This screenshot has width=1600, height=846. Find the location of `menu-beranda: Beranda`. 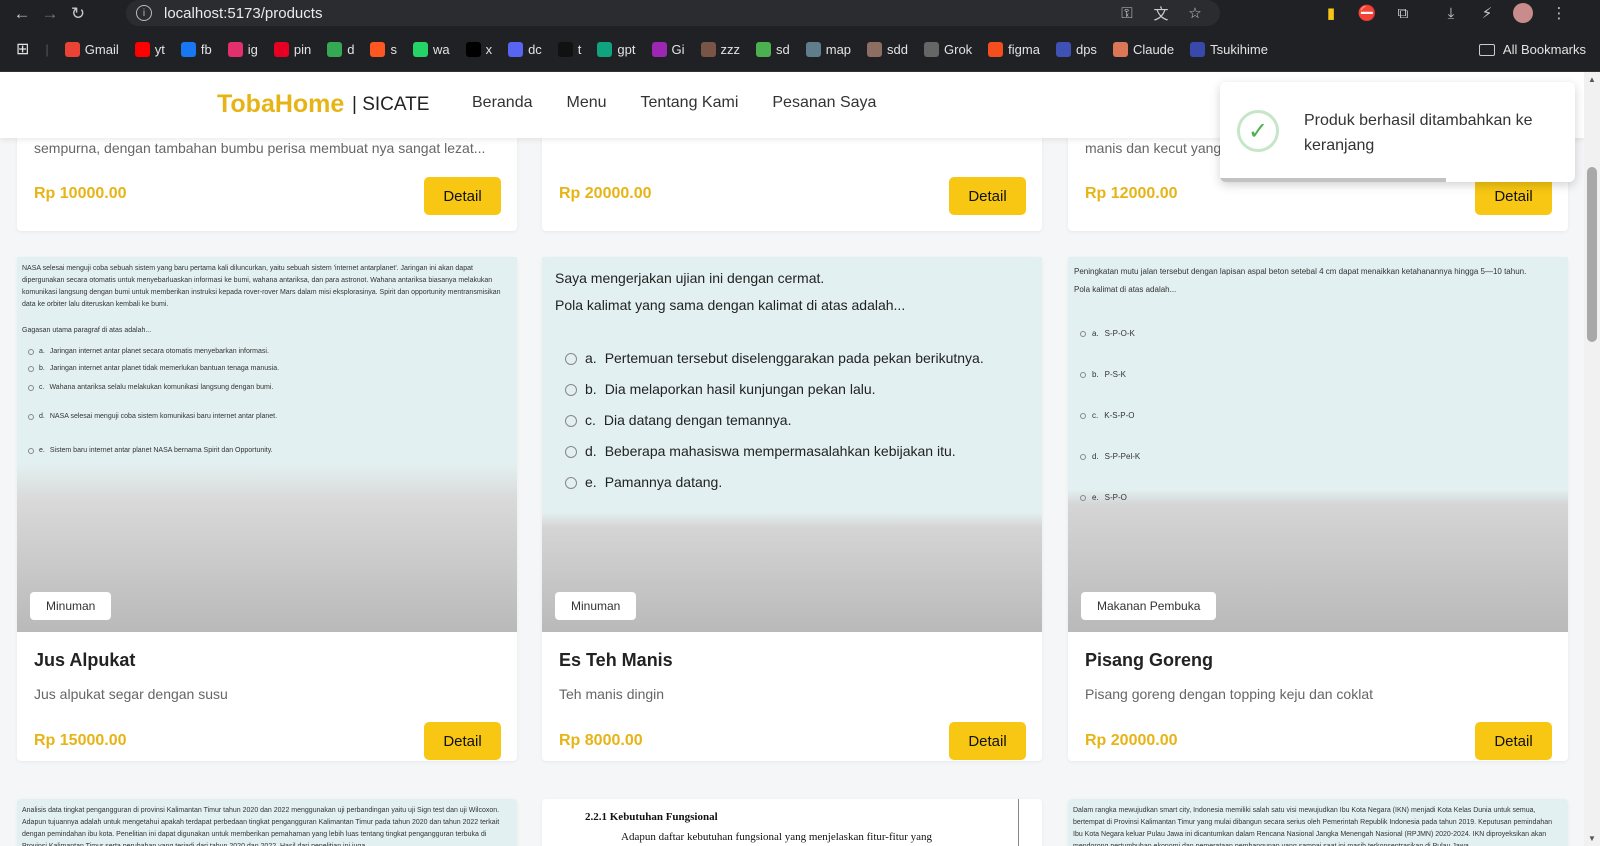

menu-beranda: Beranda is located at coordinates (502, 103).